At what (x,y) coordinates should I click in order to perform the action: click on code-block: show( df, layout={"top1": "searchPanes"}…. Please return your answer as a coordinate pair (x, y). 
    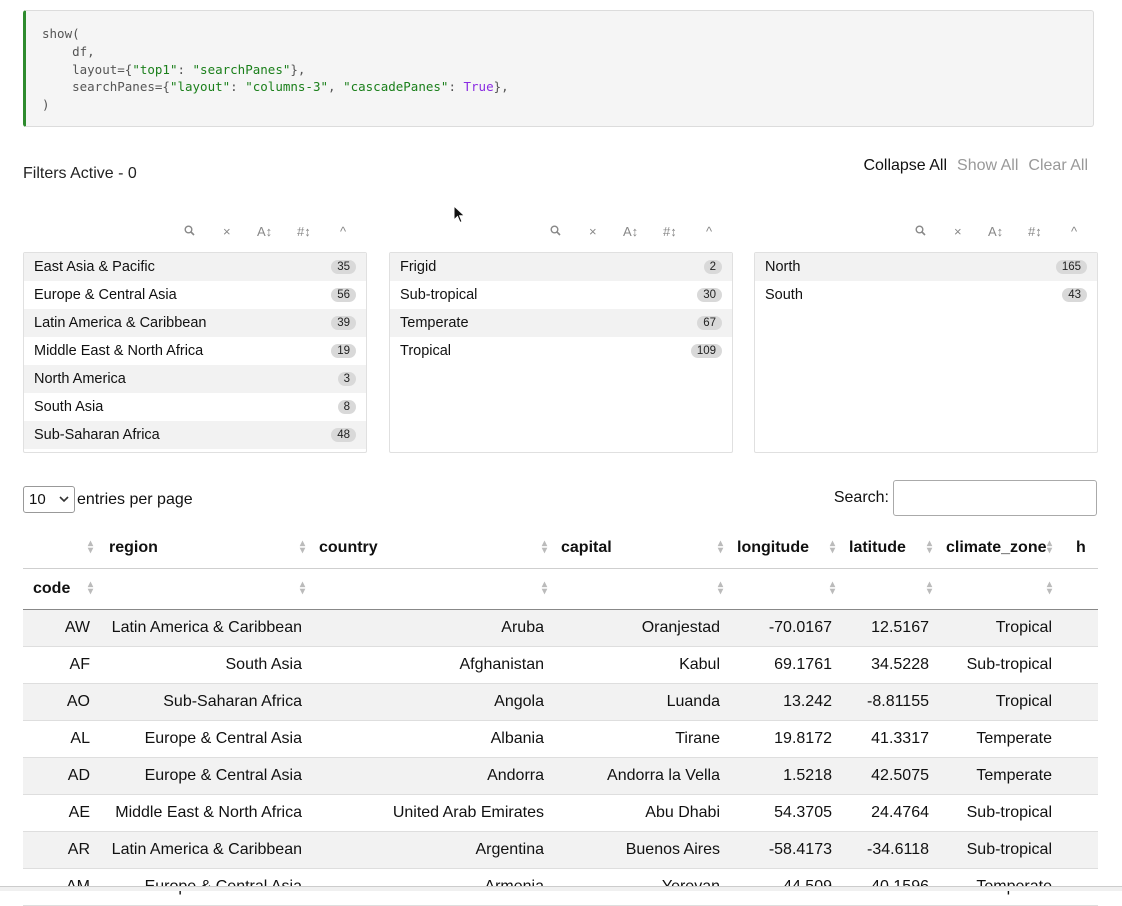
    Looking at the image, I should click on (558, 68).